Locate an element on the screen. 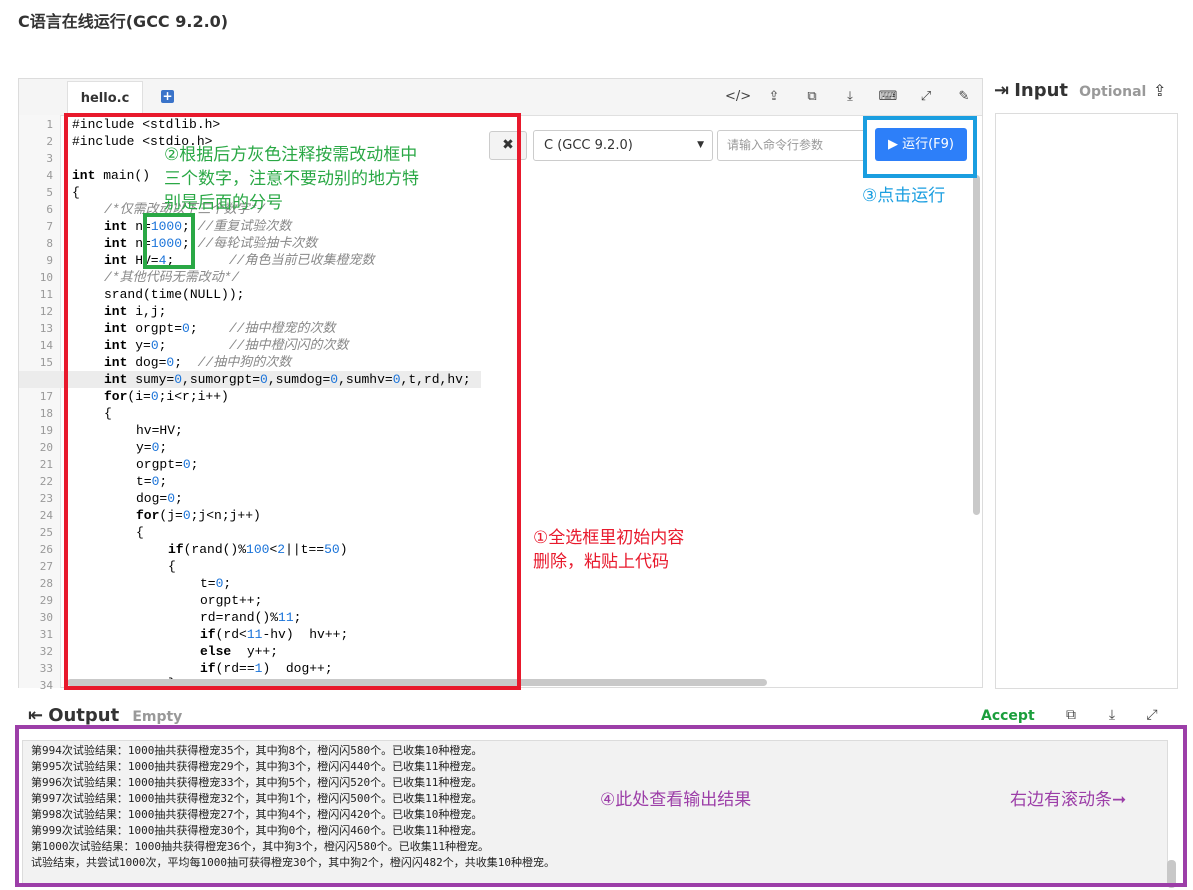 The width and height of the screenshot is (1193, 890). plus-icon: + is located at coordinates (167, 96).